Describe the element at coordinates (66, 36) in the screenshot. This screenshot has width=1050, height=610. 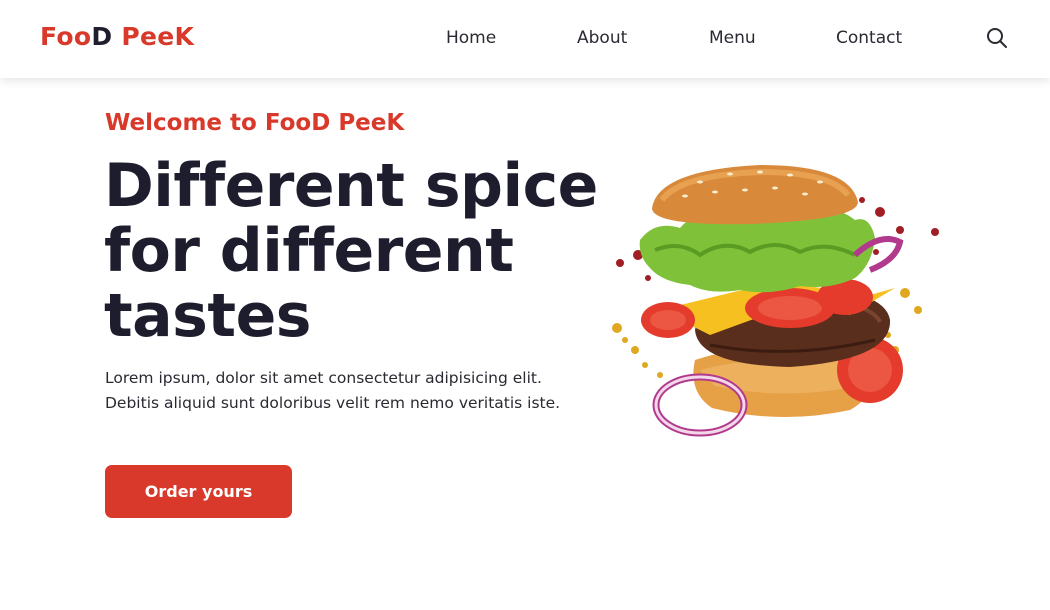
I see `logo-part-foo: Foo` at that location.